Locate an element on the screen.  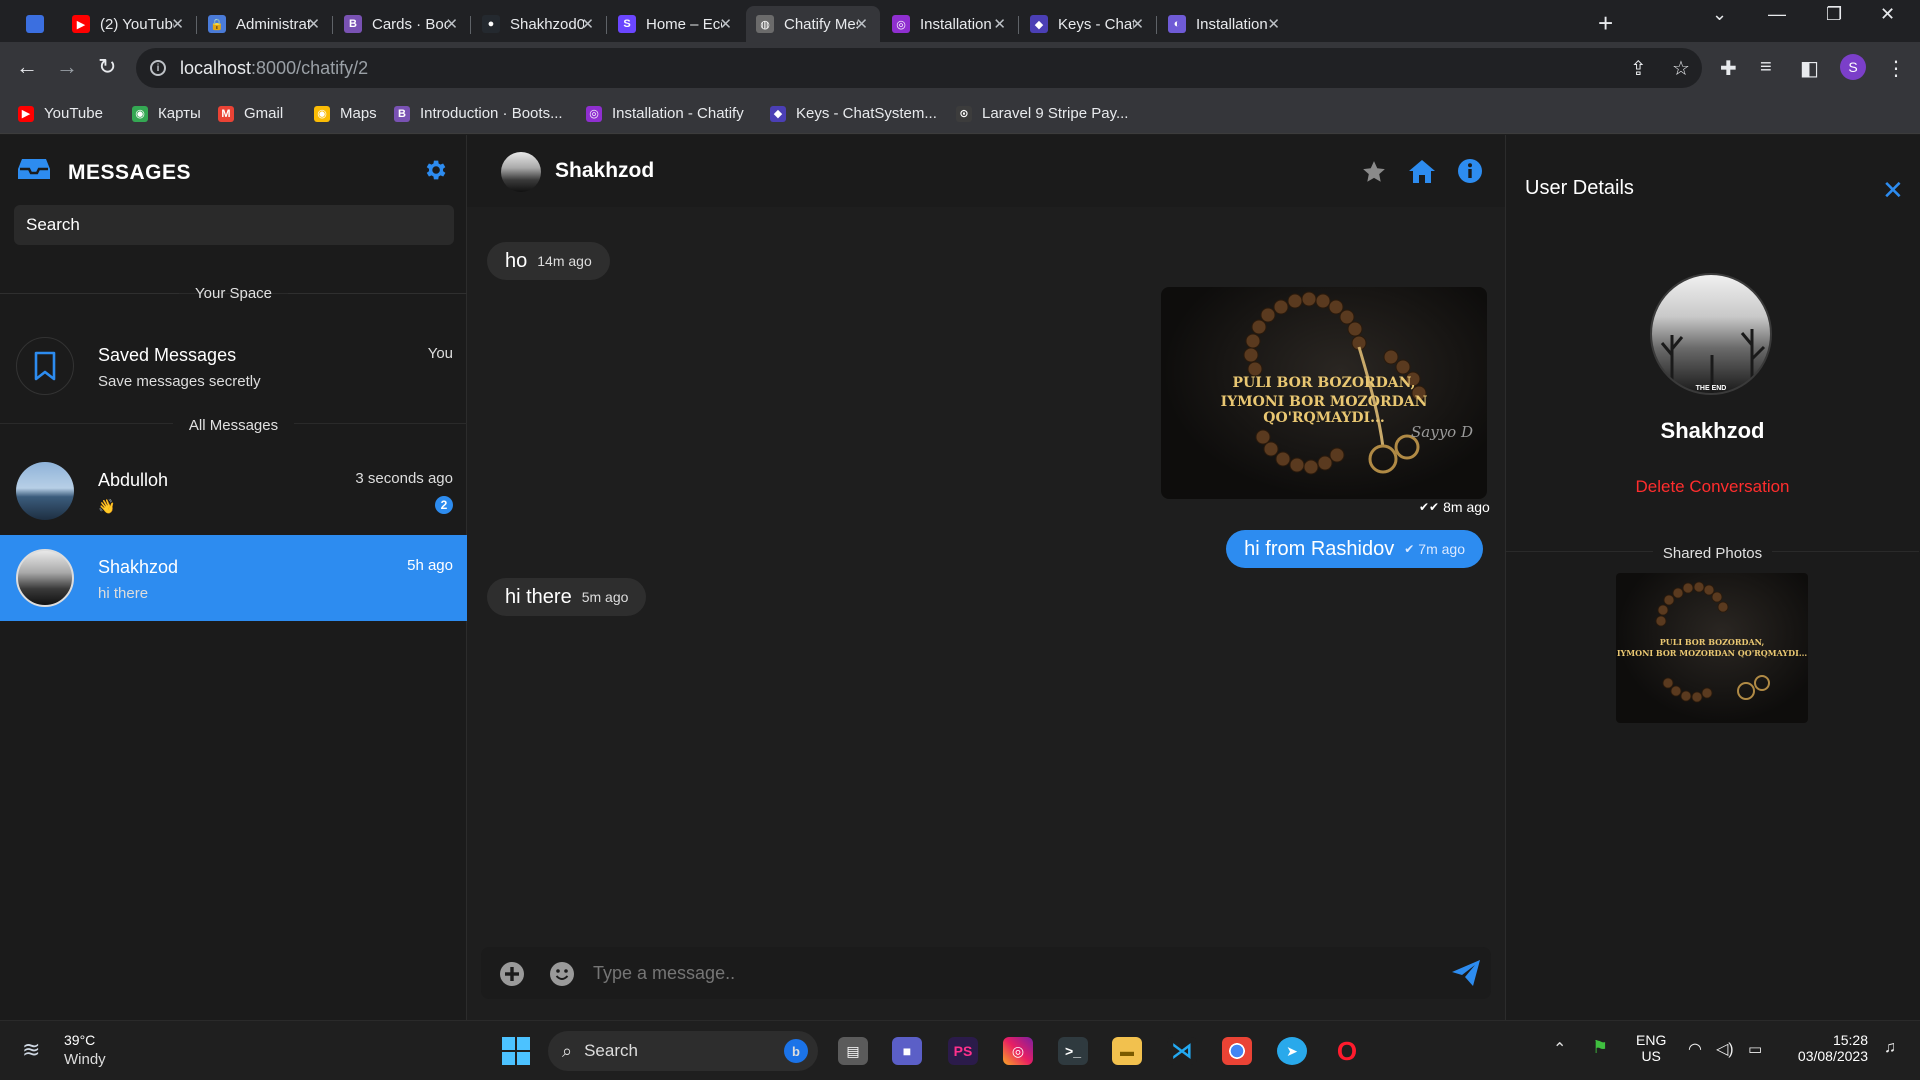
file-explorer-icon: ▬ is located at coordinates (1127, 1051).